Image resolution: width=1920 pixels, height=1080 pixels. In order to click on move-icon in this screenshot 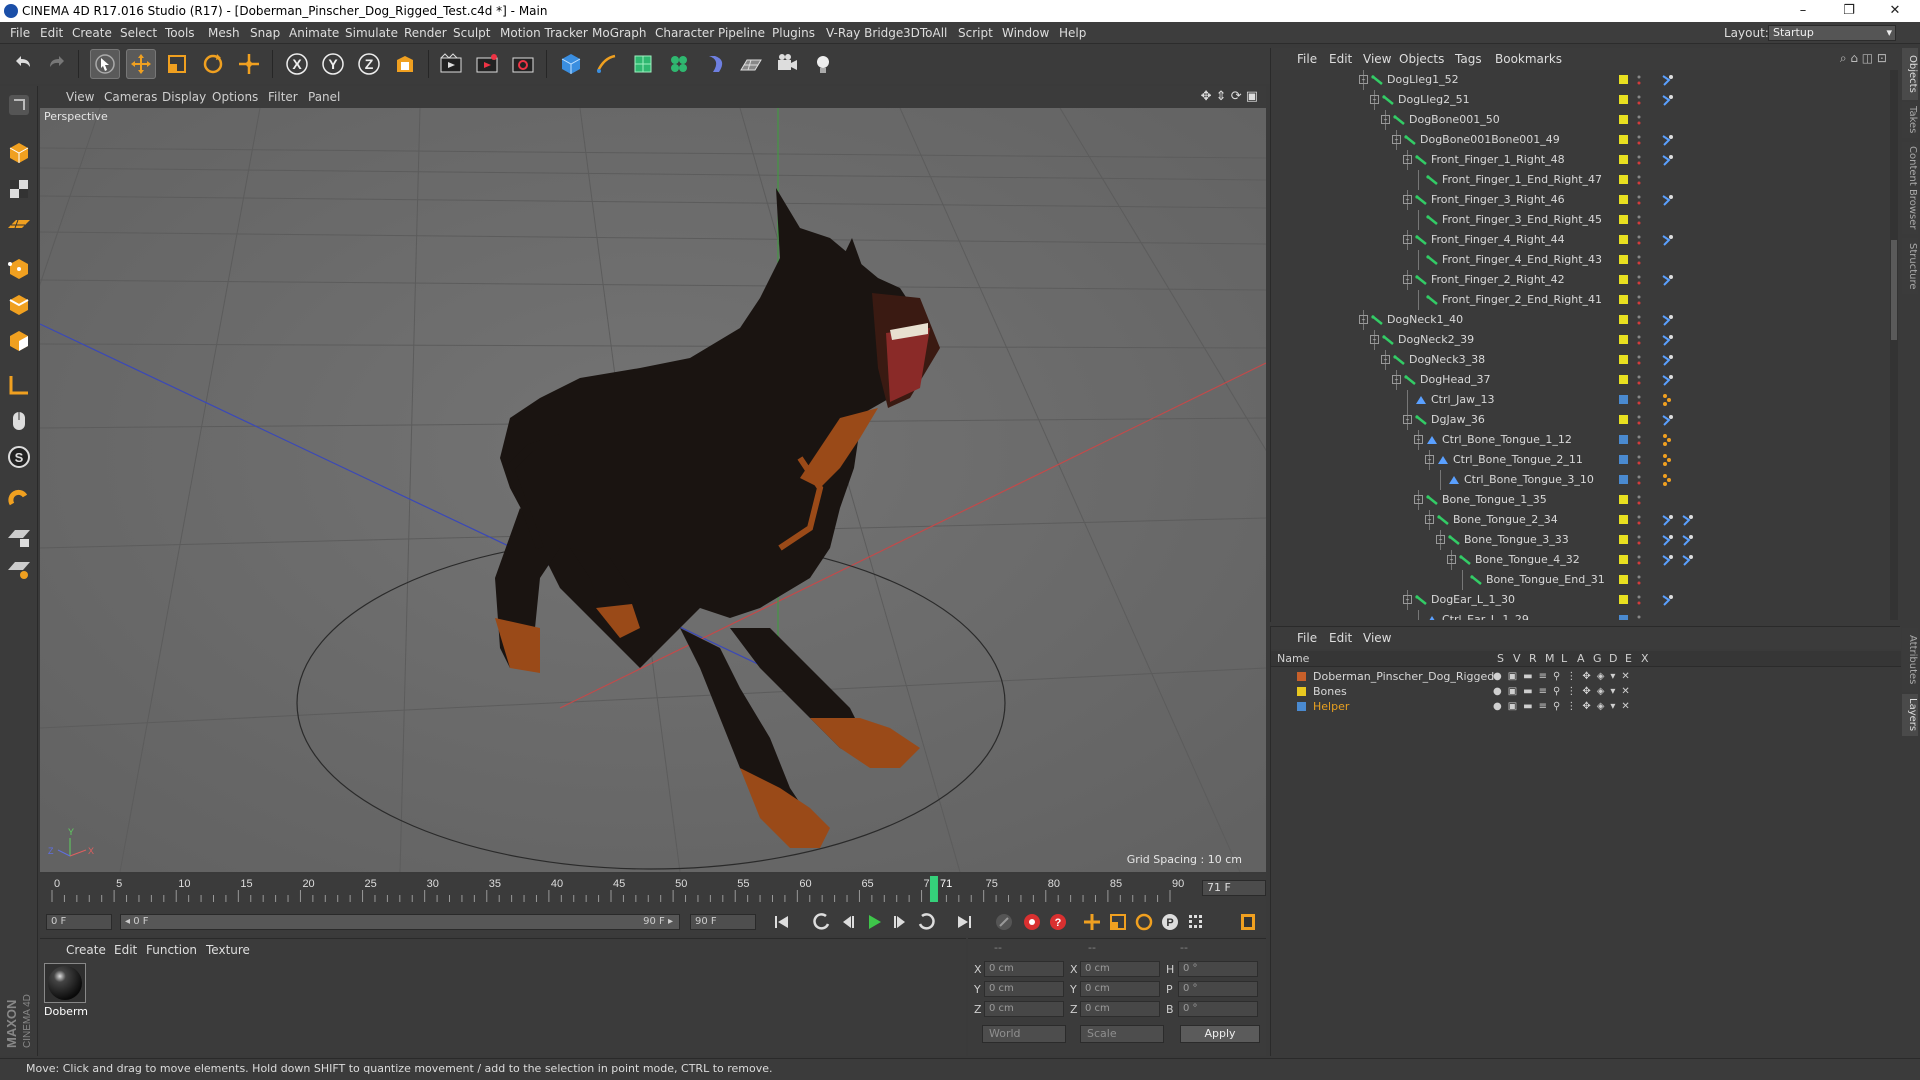, I will do `click(141, 64)`.